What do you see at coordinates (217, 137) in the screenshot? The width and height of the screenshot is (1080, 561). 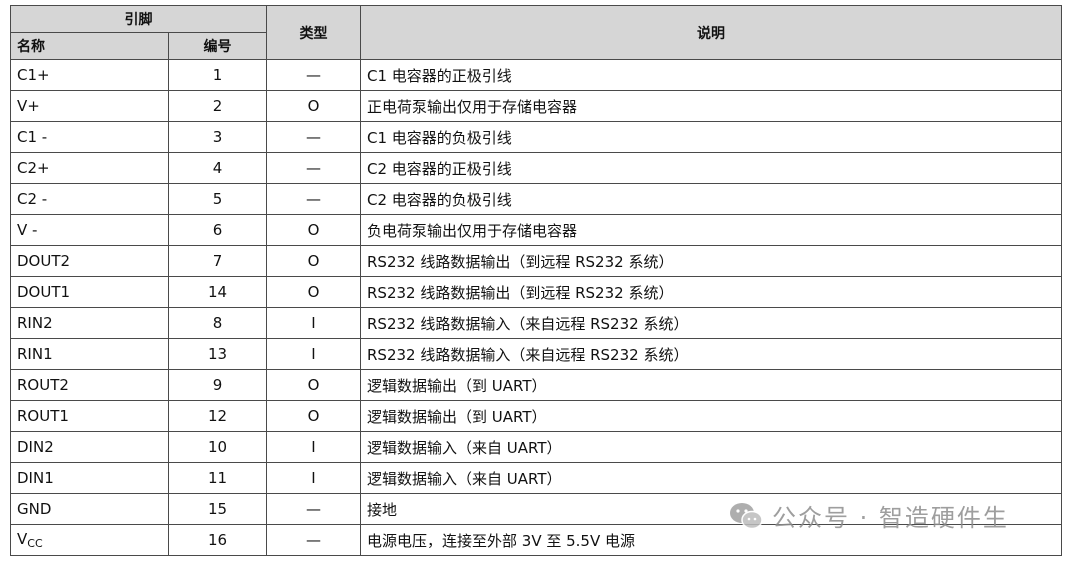 I see `pin-number: 3` at bounding box center [217, 137].